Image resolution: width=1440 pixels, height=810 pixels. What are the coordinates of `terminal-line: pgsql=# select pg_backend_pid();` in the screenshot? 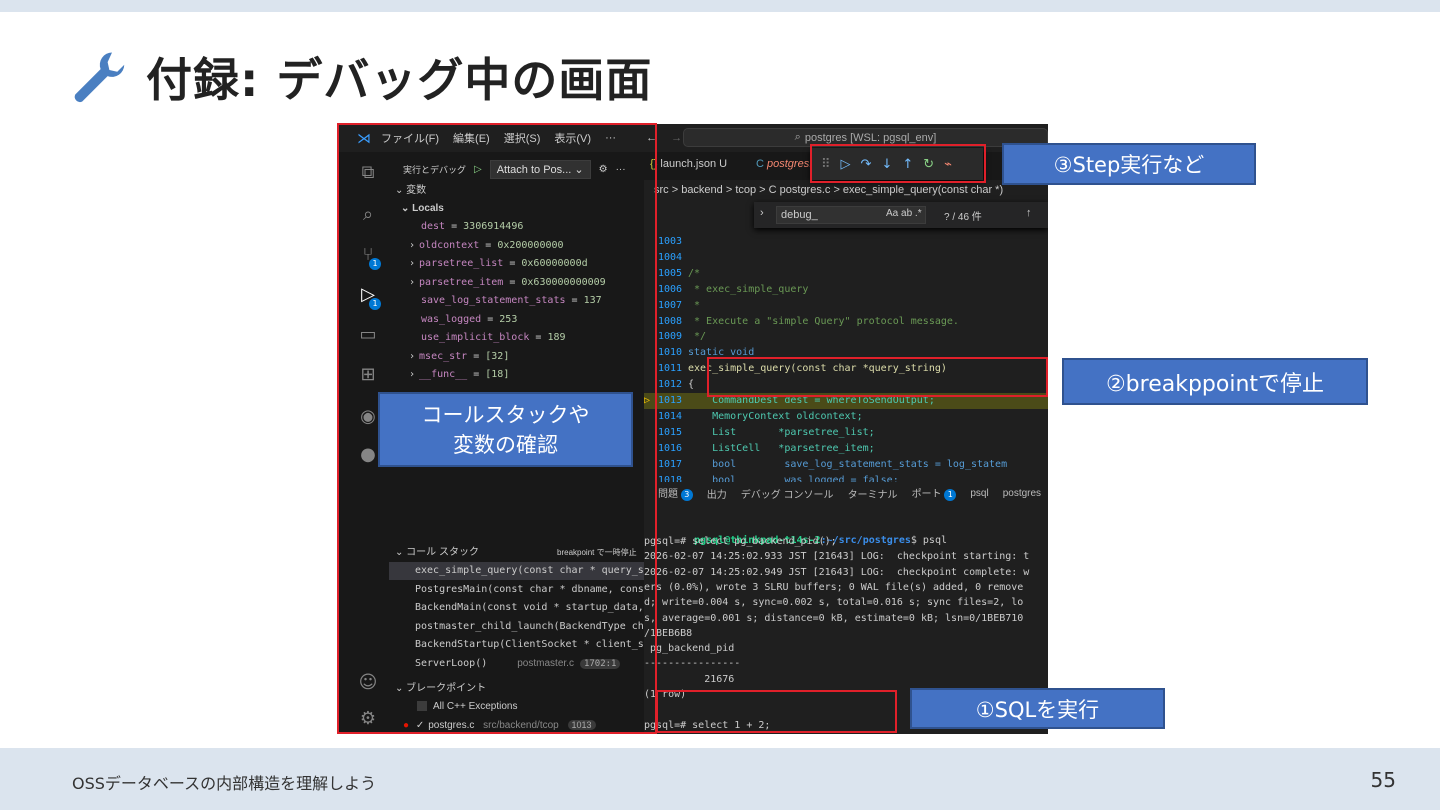 It's located at (740, 541).